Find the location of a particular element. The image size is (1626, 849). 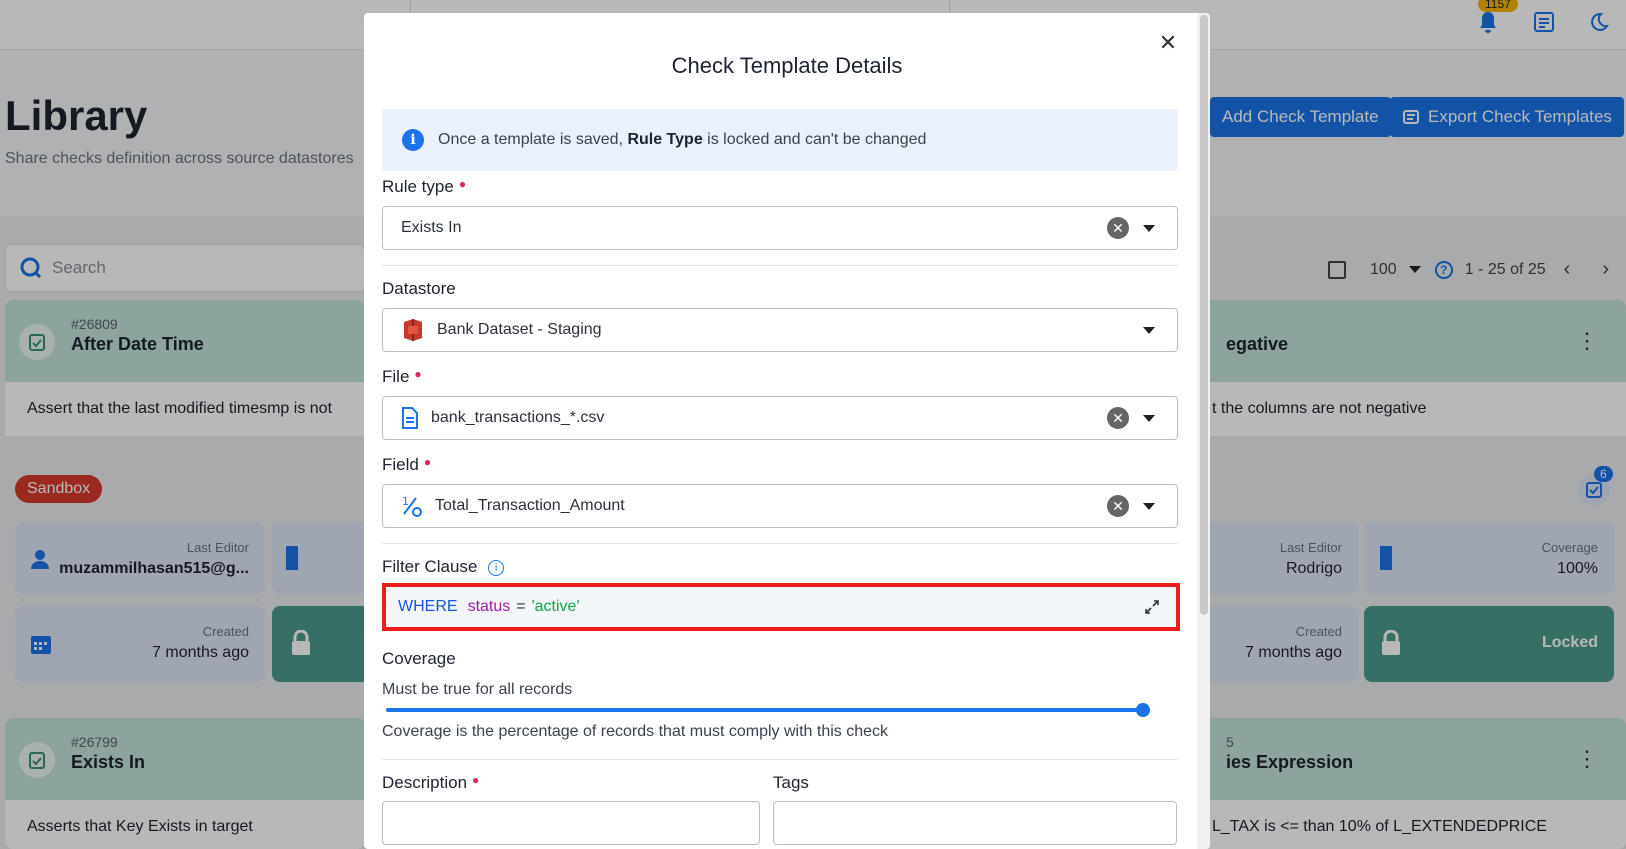

tags-input is located at coordinates (975, 823).